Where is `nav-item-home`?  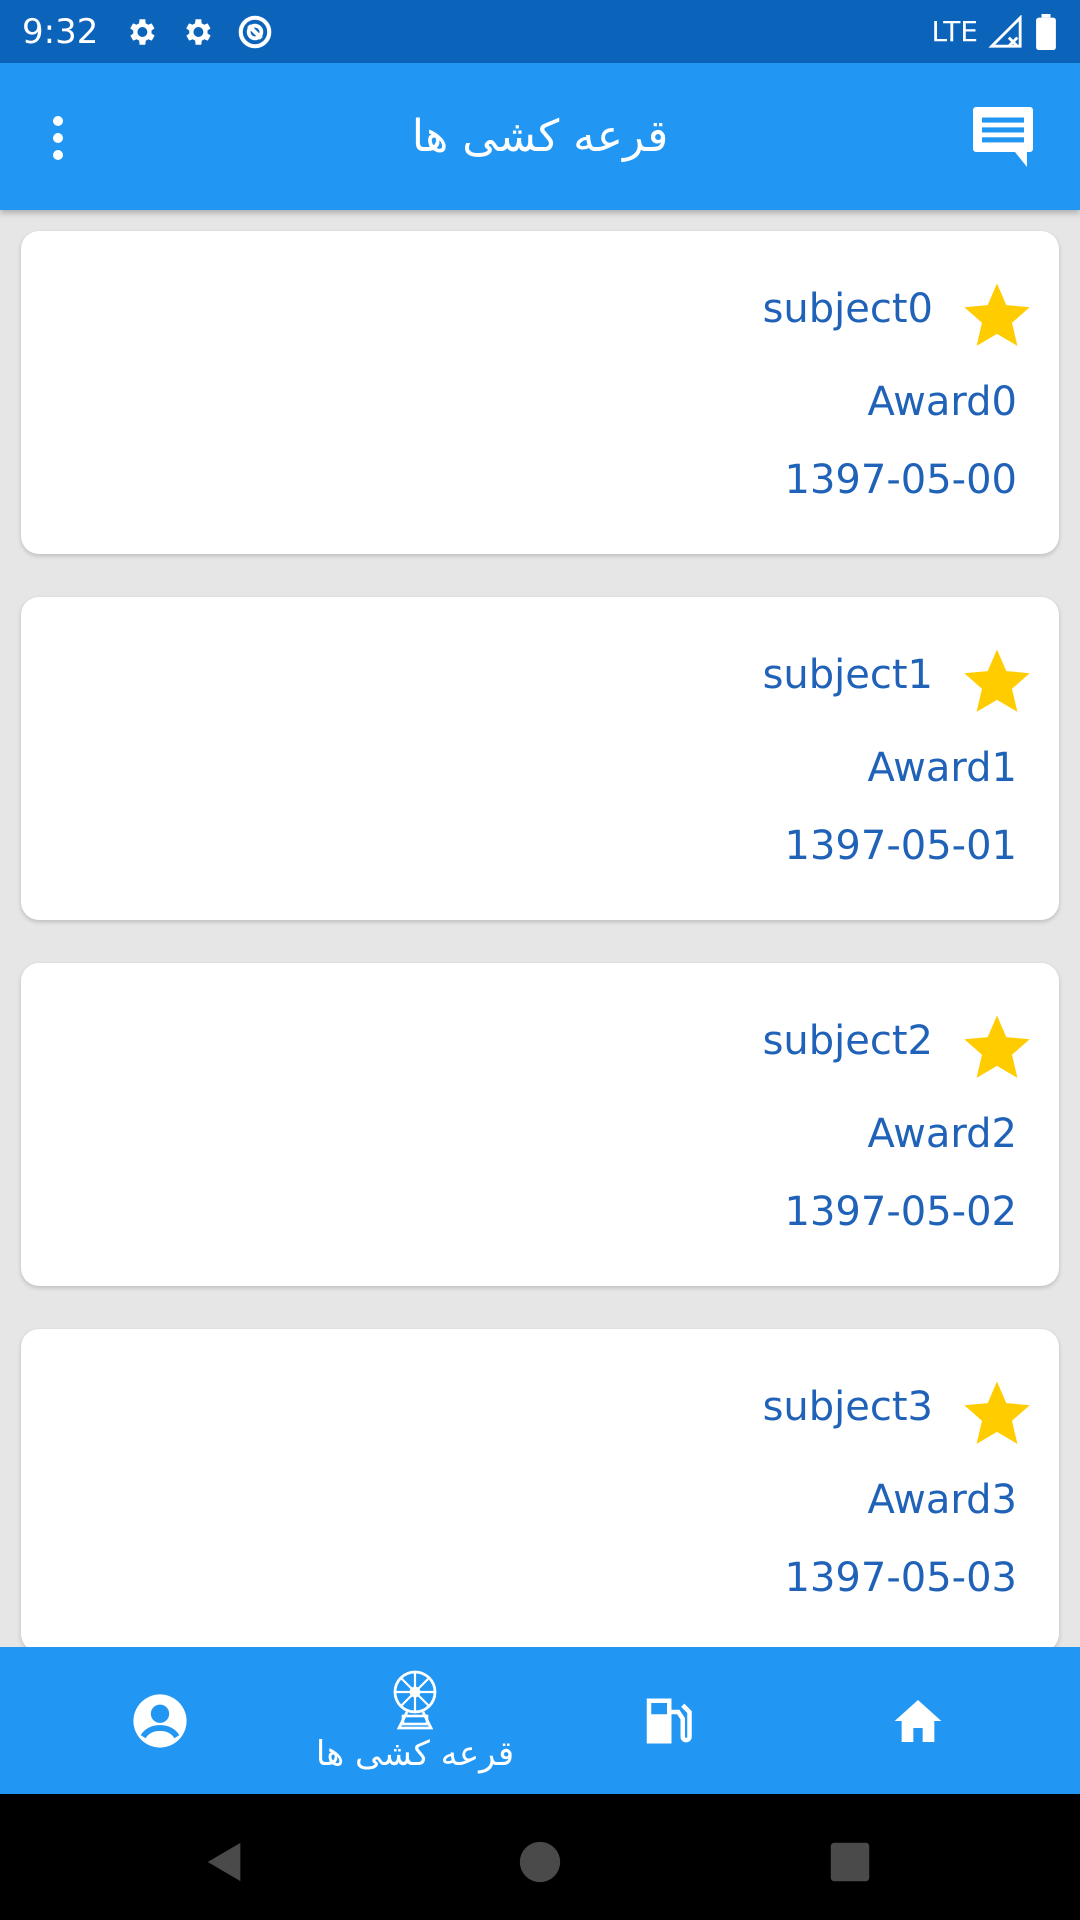 nav-item-home is located at coordinates (918, 1720).